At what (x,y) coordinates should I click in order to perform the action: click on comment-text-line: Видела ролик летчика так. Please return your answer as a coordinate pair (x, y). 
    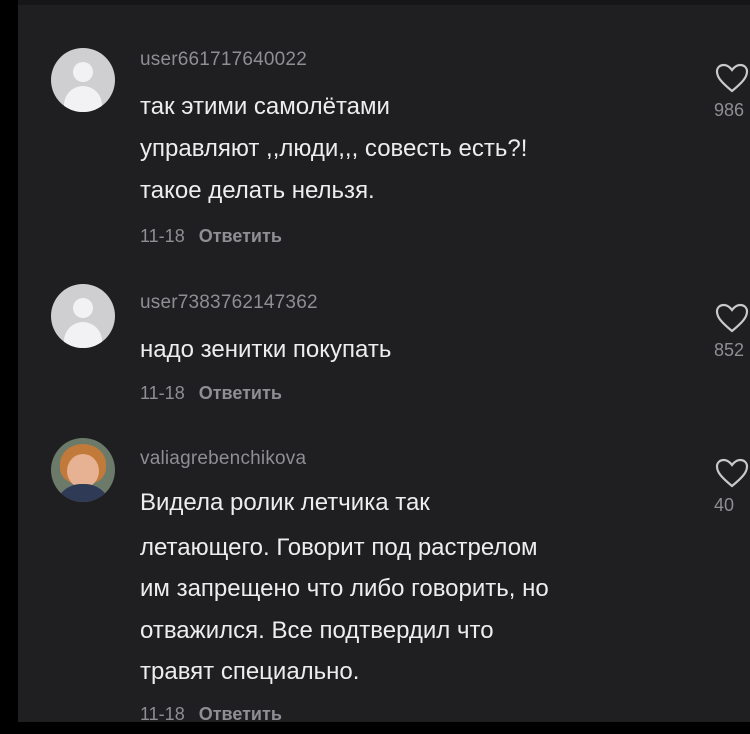
    Looking at the image, I should click on (285, 502).